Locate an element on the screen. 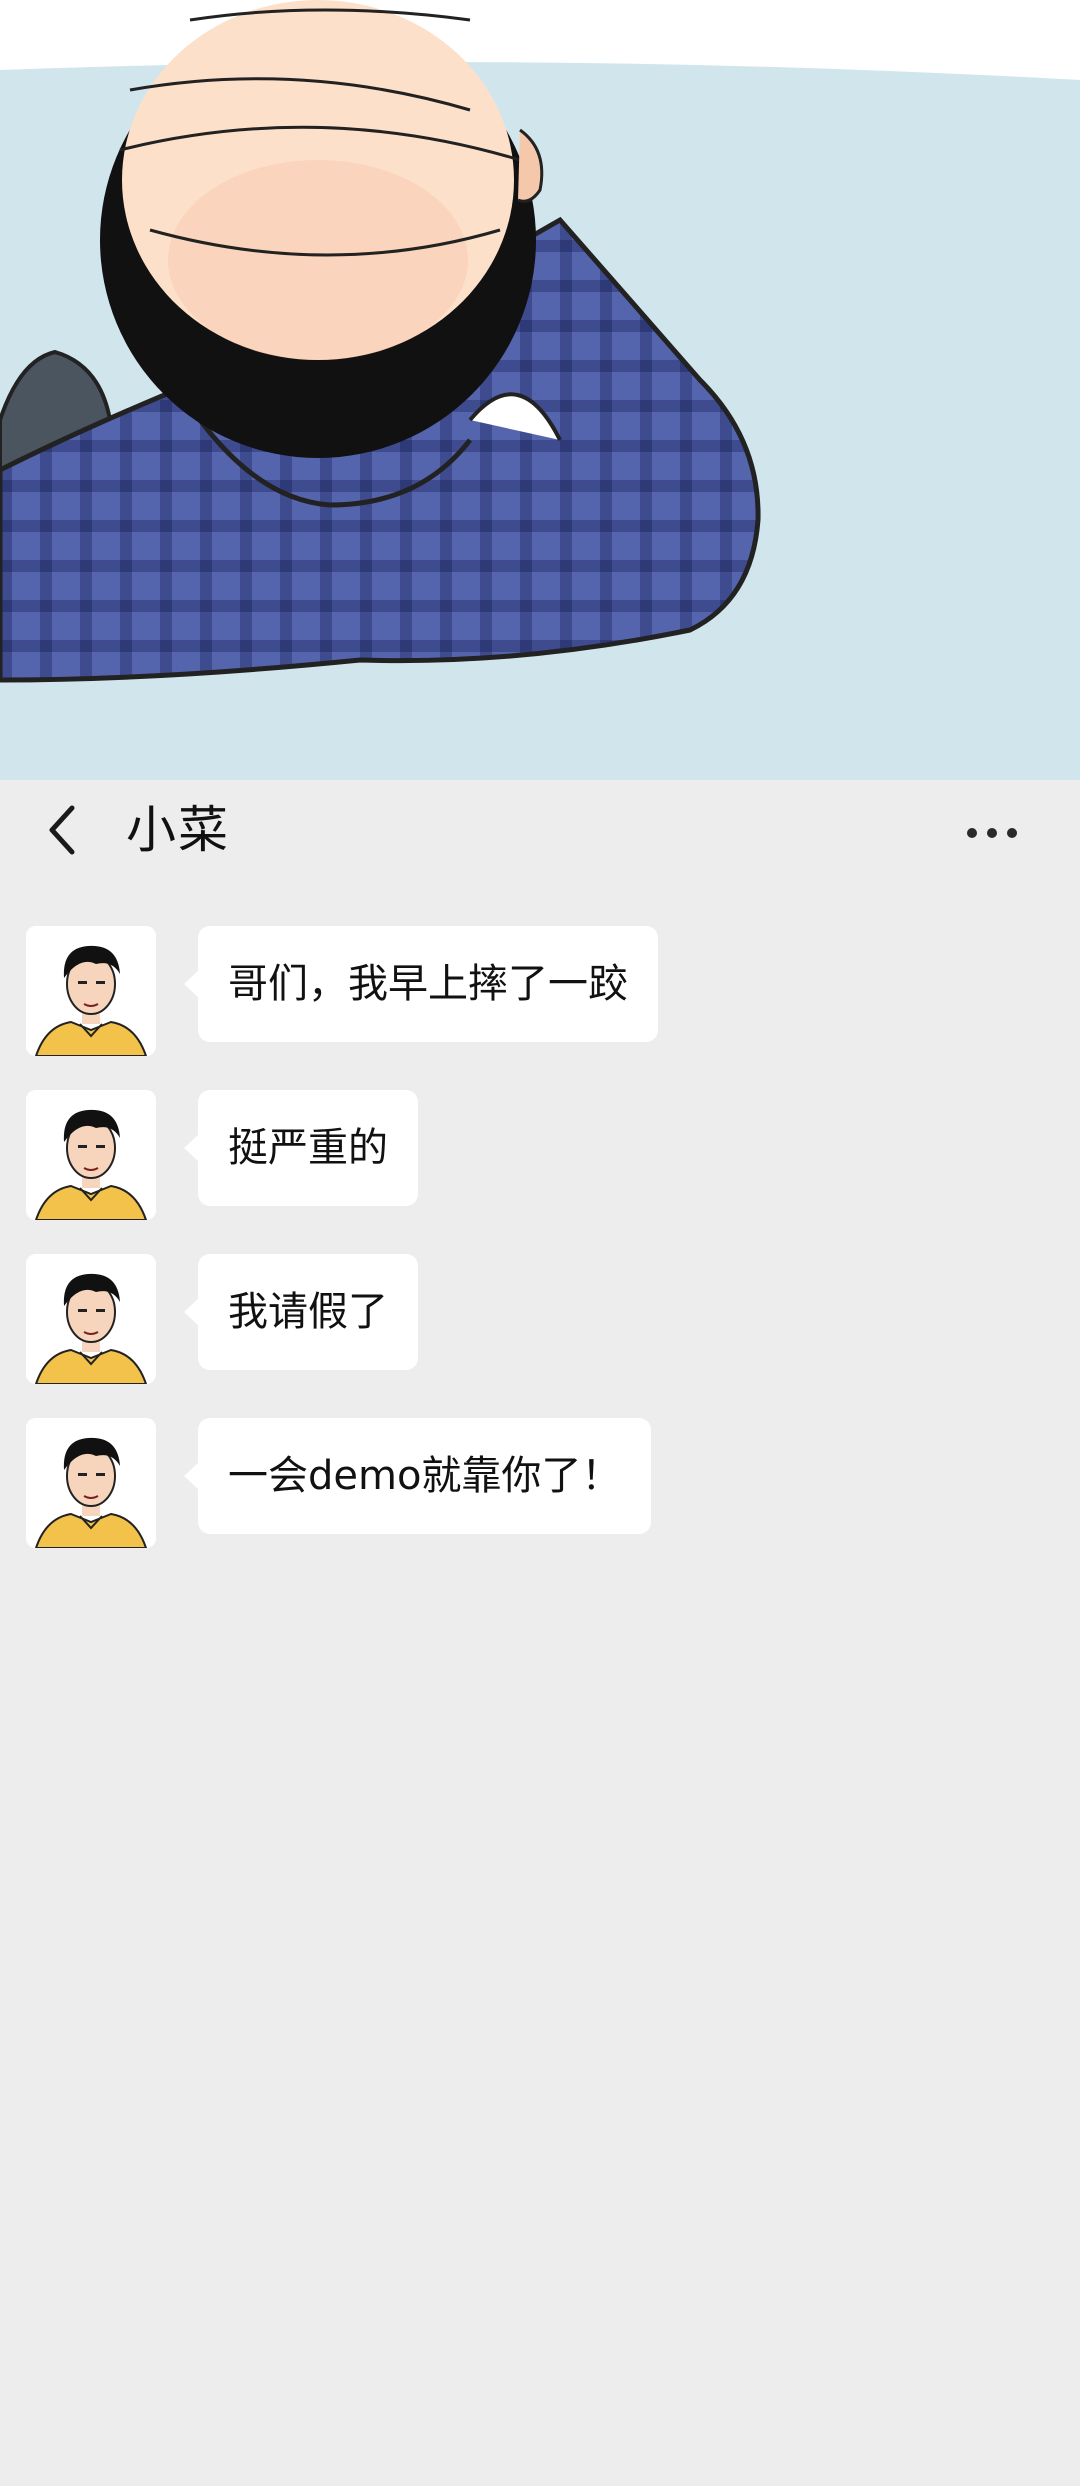  message-row: 挺严重的 is located at coordinates (526, 1155).